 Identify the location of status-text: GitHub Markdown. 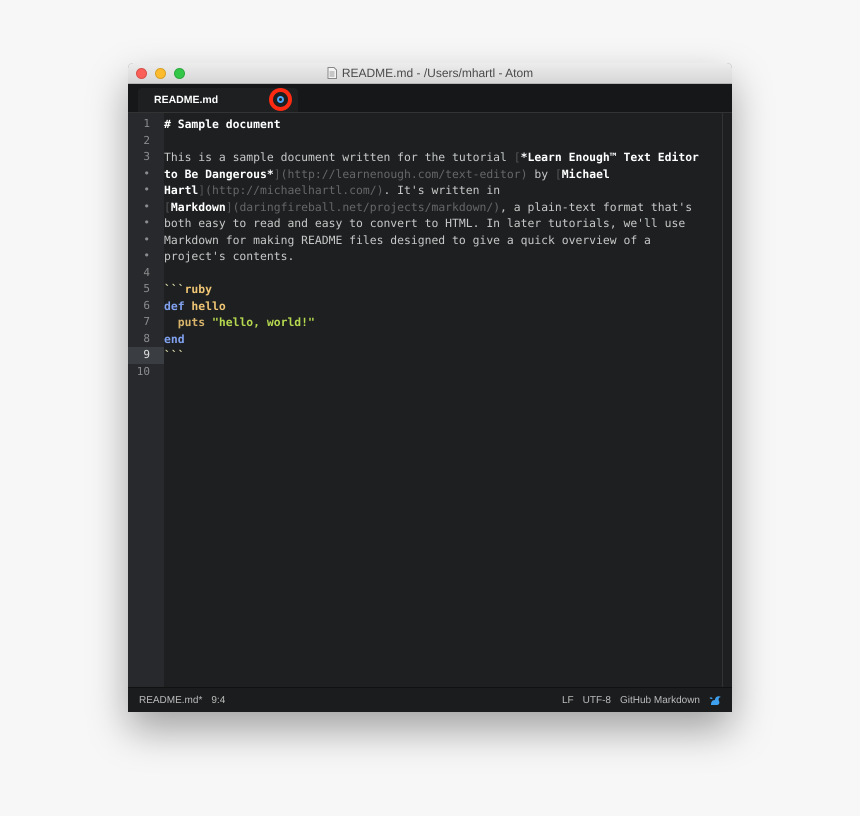
(660, 700).